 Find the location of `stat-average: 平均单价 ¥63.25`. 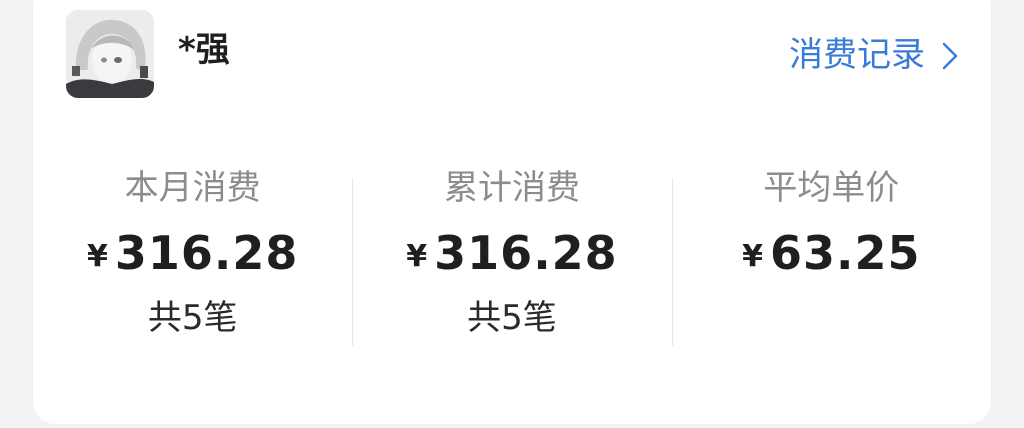

stat-average: 平均单价 ¥63.25 is located at coordinates (831, 260).